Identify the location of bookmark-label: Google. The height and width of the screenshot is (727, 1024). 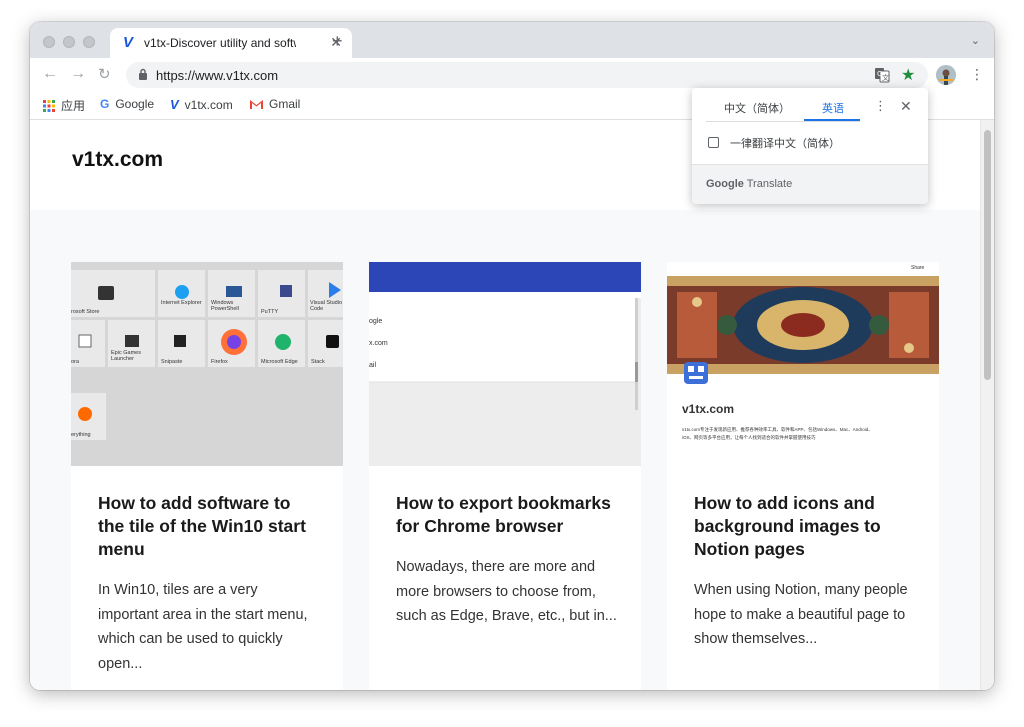
(135, 104).